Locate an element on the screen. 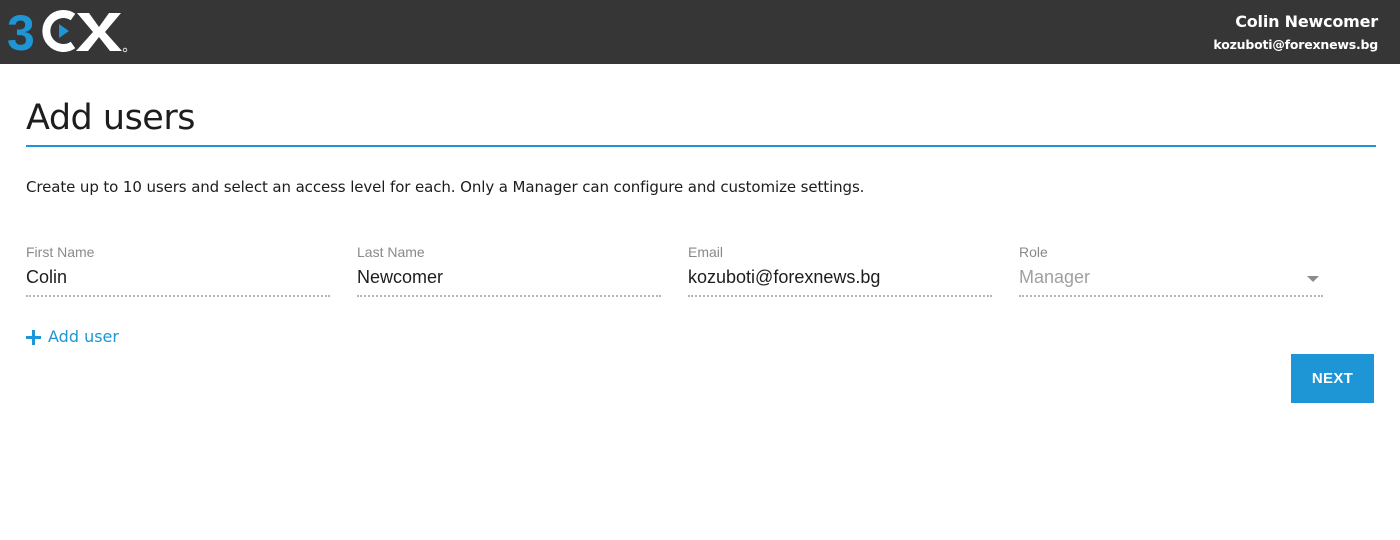  user-name: Colin Newcomer is located at coordinates (1306, 21).